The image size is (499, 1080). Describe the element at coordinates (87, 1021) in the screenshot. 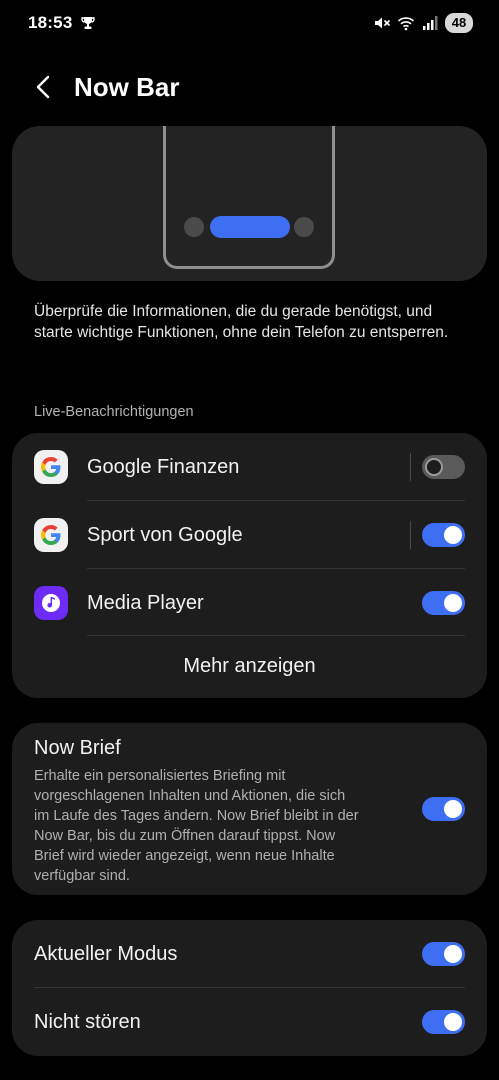

I see `list-item-label: Nicht stören` at that location.